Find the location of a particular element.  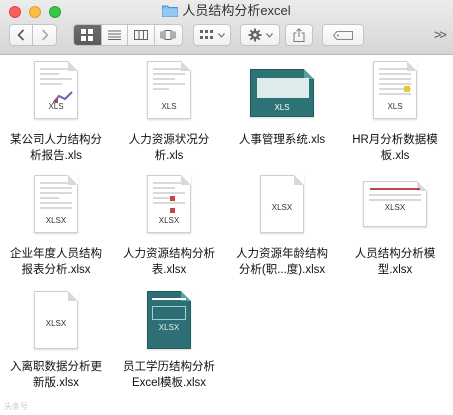

file-name: 入离职数据分析更 新版.xlsx is located at coordinates (56, 375).